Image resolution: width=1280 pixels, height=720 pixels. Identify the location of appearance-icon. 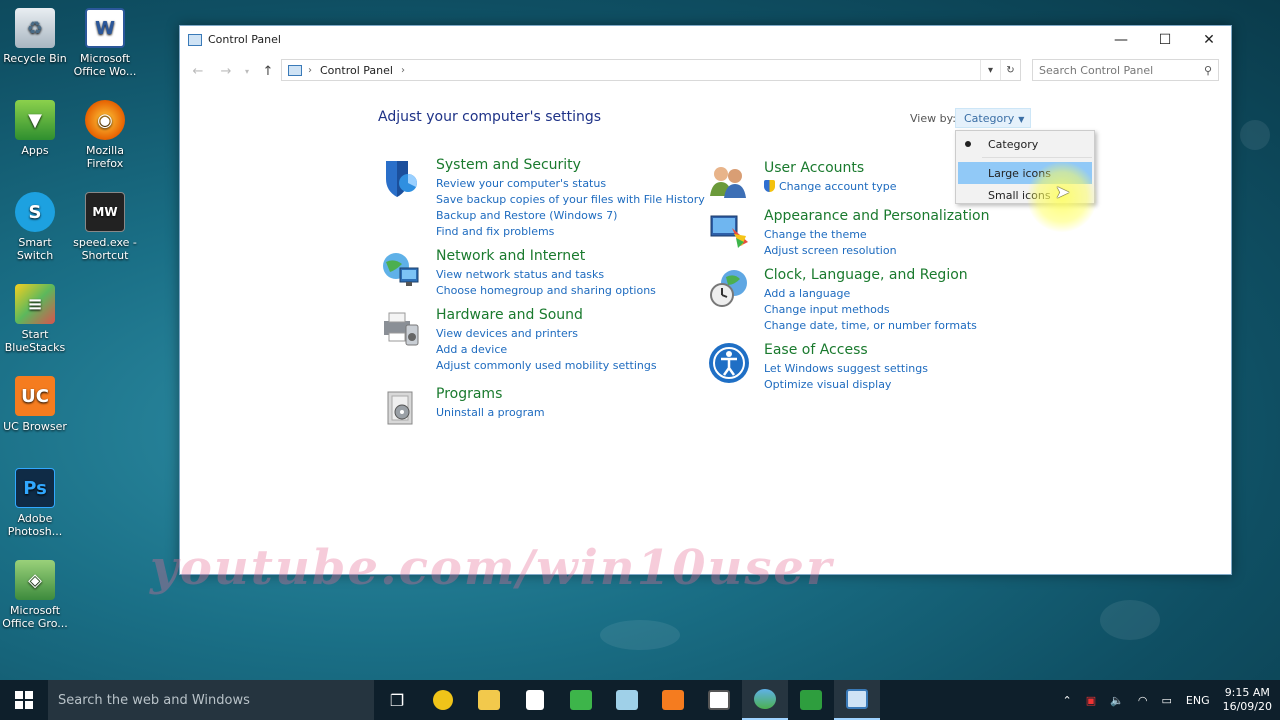
(729, 229).